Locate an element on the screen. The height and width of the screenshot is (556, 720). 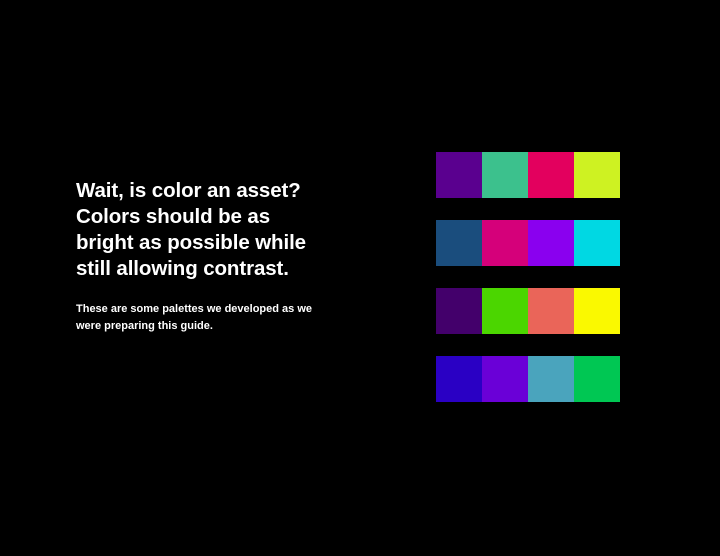
subtext-line: were preparing this guide. is located at coordinates (144, 326).